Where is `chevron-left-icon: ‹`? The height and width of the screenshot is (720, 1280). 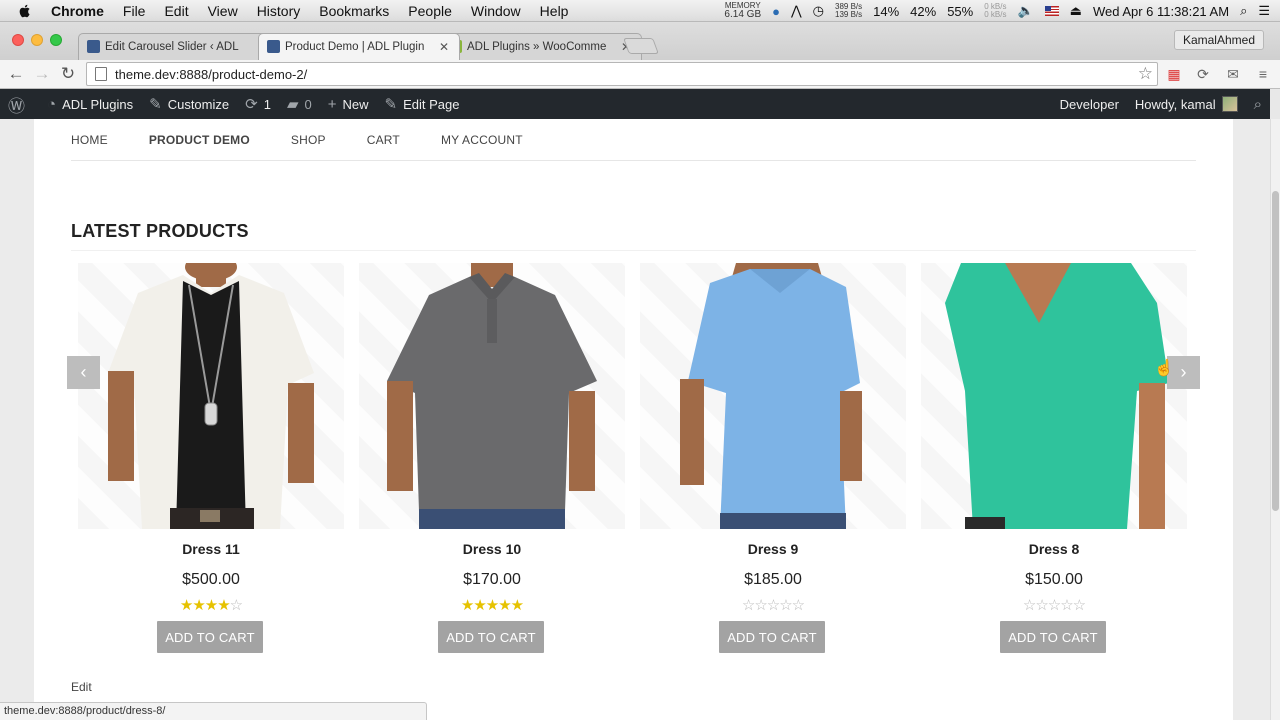 chevron-left-icon: ‹ is located at coordinates (83, 372).